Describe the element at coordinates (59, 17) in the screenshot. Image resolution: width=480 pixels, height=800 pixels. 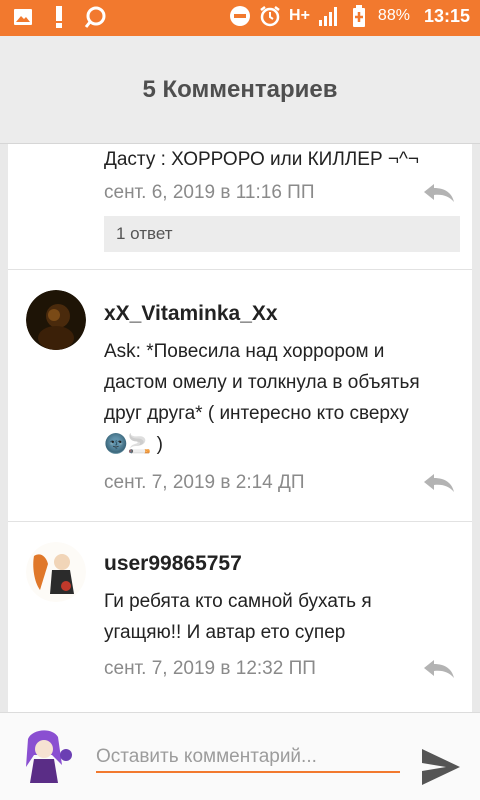
I see `alert-icon` at that location.